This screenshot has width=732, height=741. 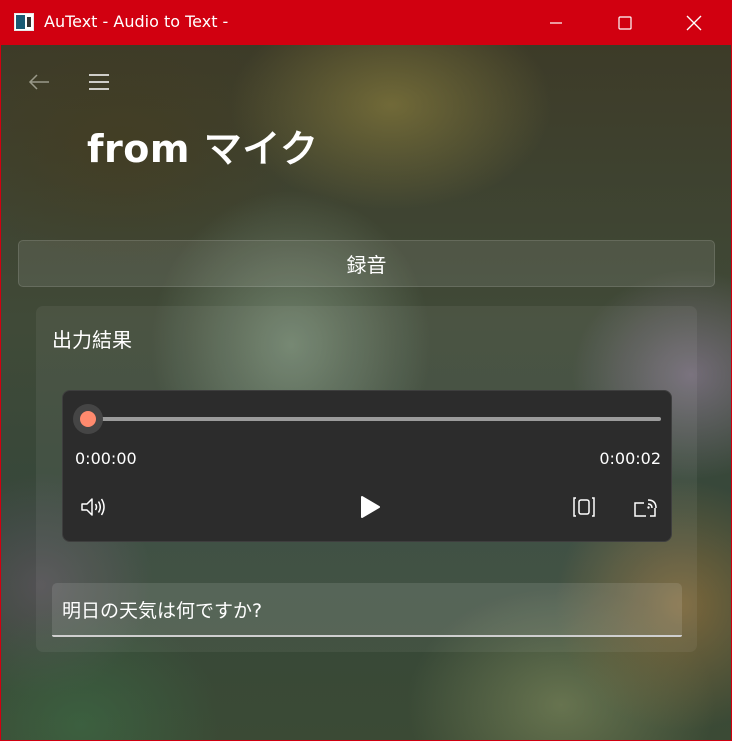 I want to click on seek-thumb, so click(x=88, y=419).